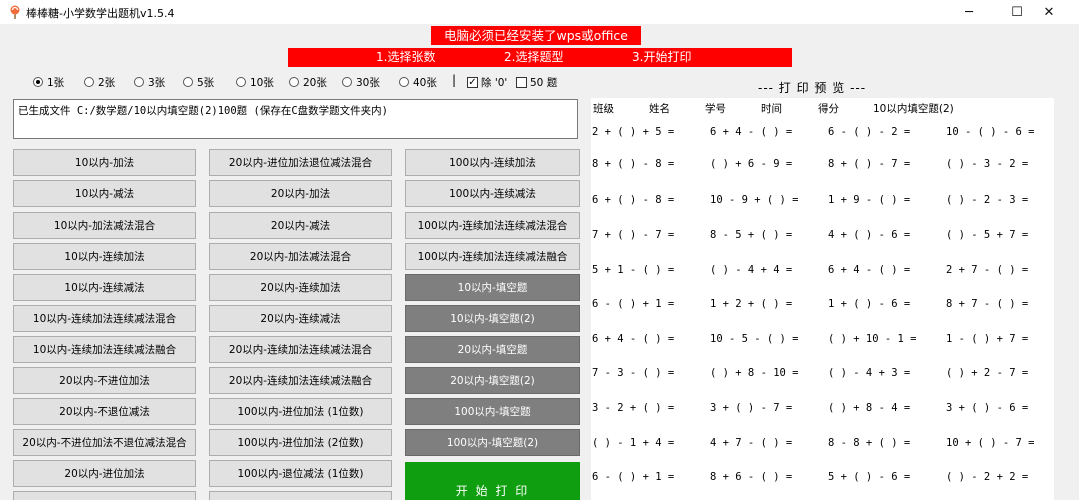 This screenshot has width=1079, height=500. Describe the element at coordinates (913, 109) in the screenshot. I see `header-sheet-name: 10以内填空题(2)` at that location.